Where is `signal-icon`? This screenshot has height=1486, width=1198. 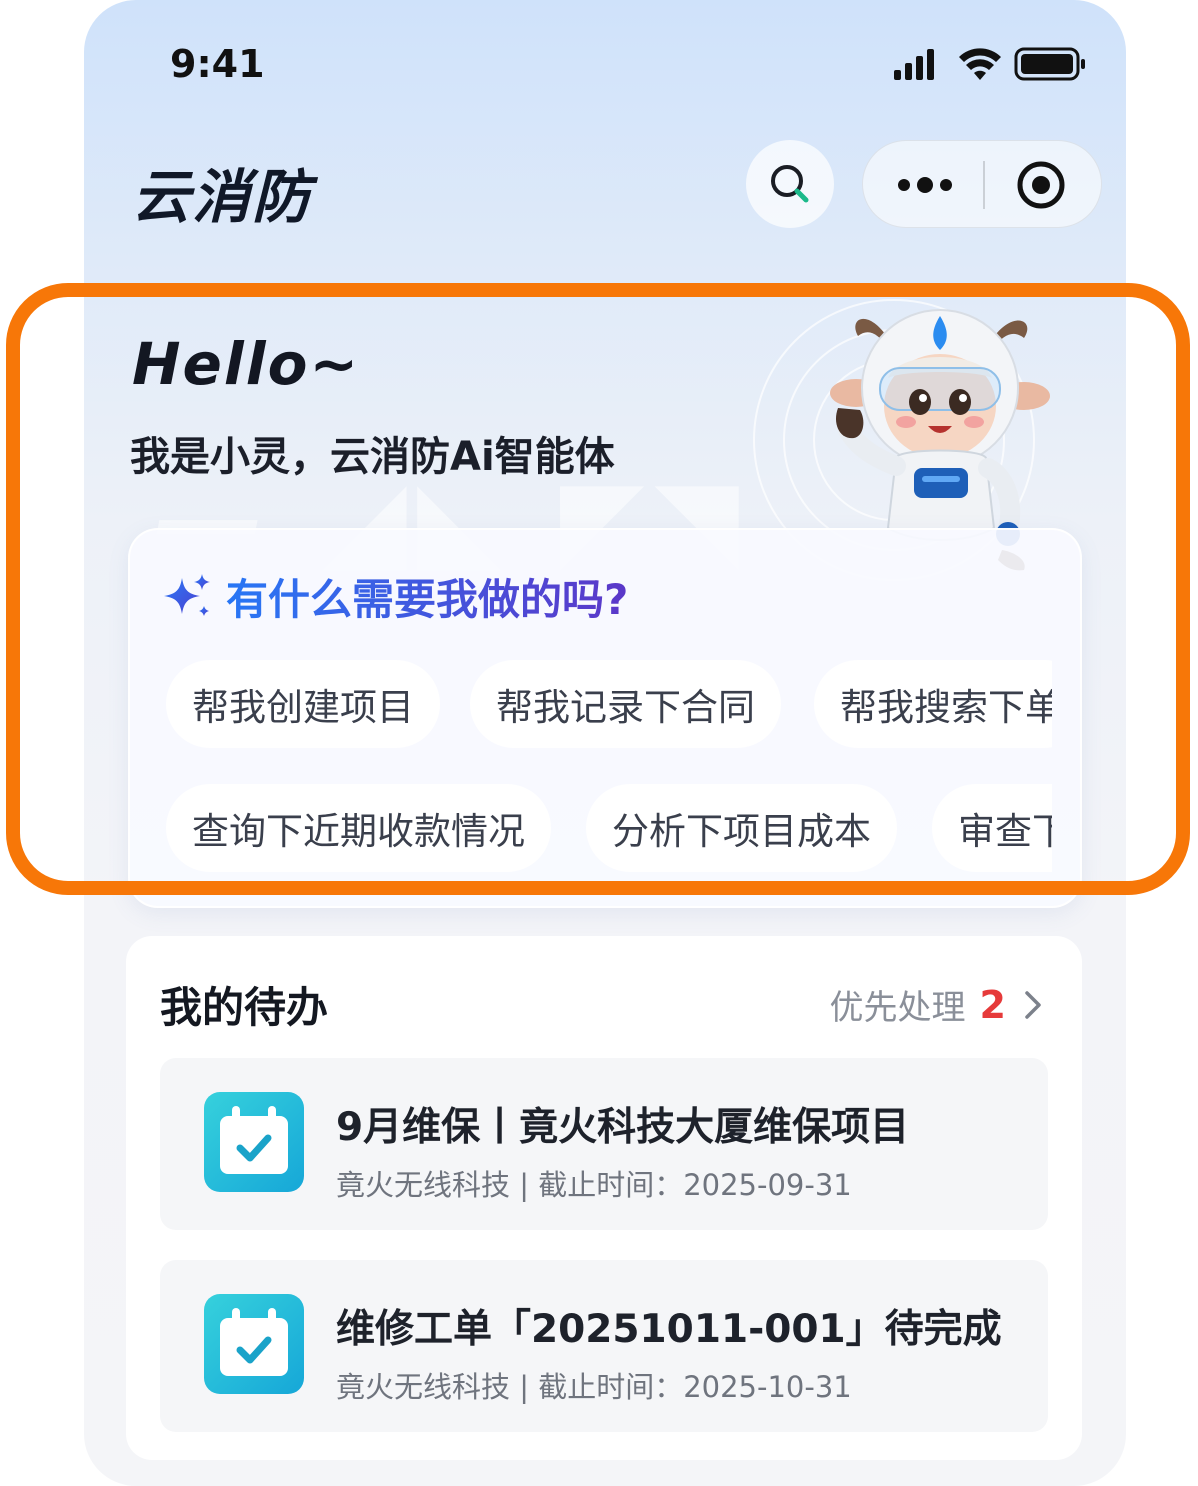 signal-icon is located at coordinates (914, 64).